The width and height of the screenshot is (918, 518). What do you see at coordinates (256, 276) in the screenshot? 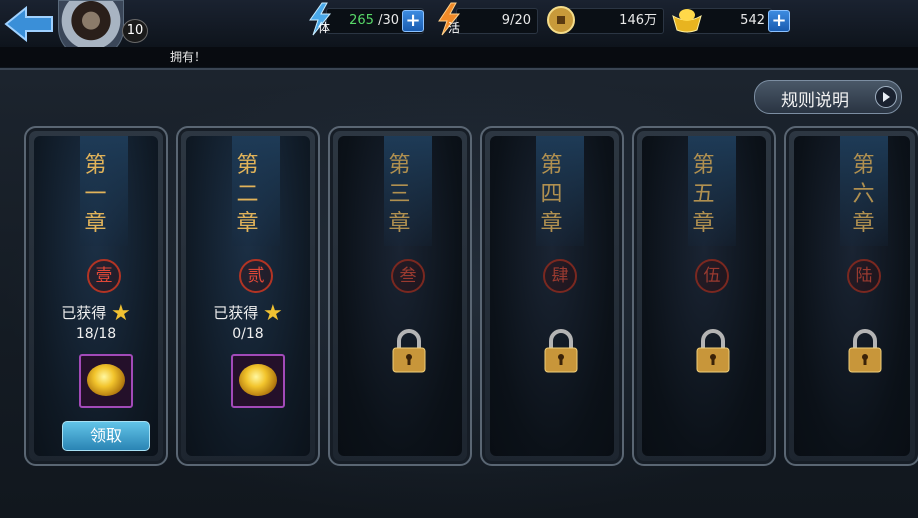
I see `chapter-seal: 贰` at bounding box center [256, 276].